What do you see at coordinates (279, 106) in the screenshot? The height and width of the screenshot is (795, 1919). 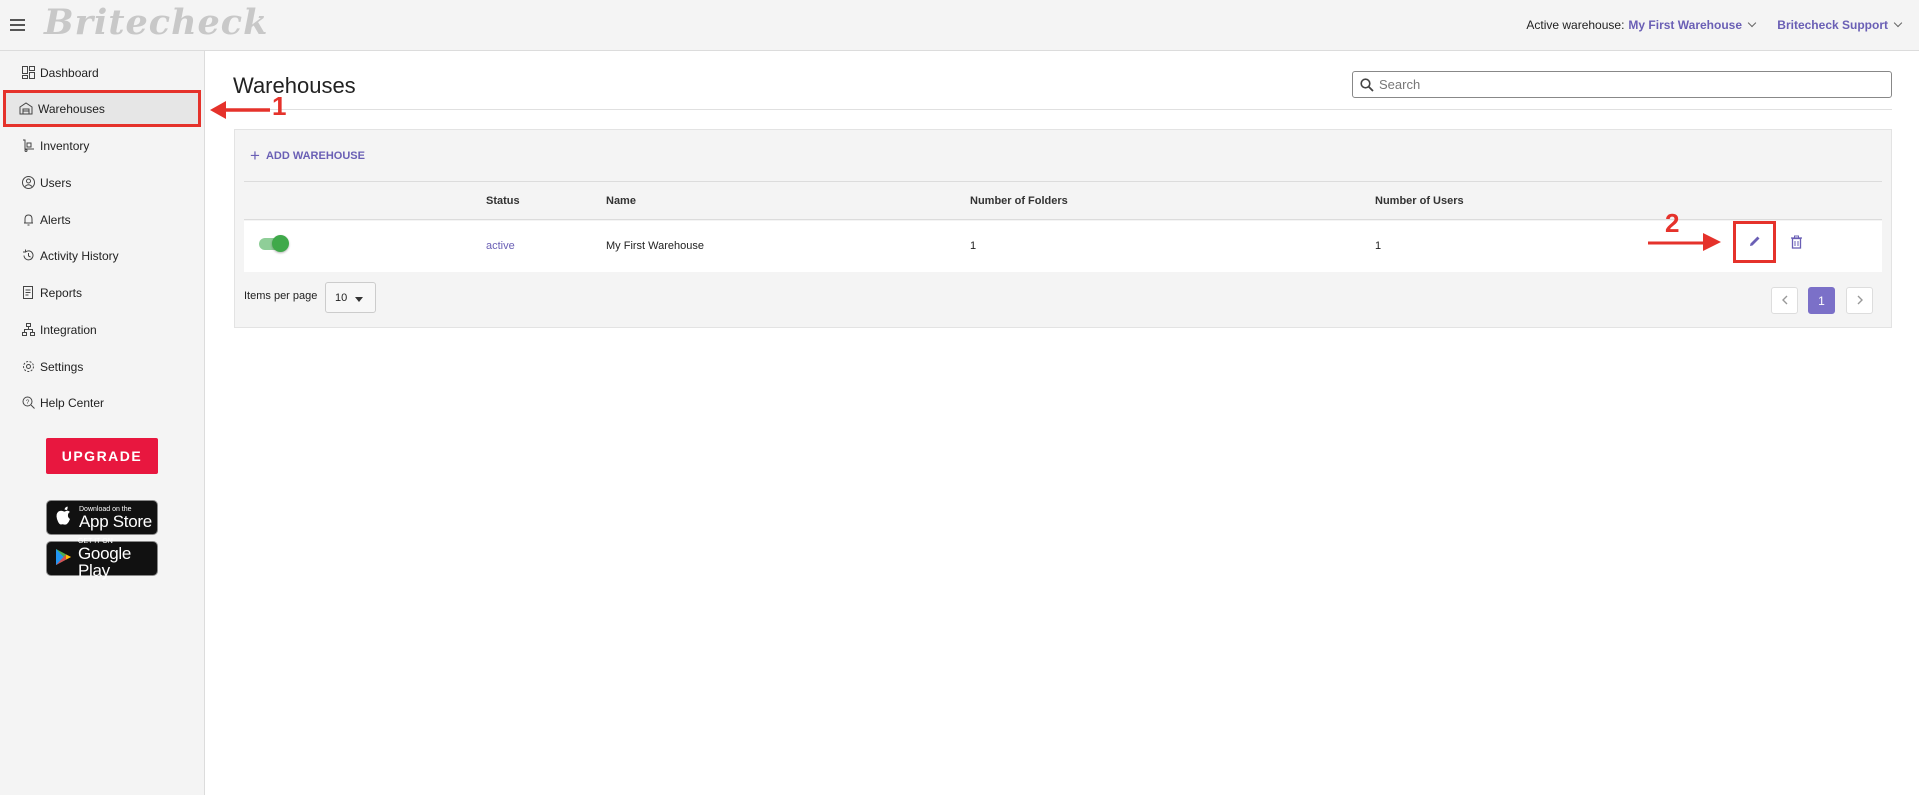 I see `annotation-step-1: 1` at bounding box center [279, 106].